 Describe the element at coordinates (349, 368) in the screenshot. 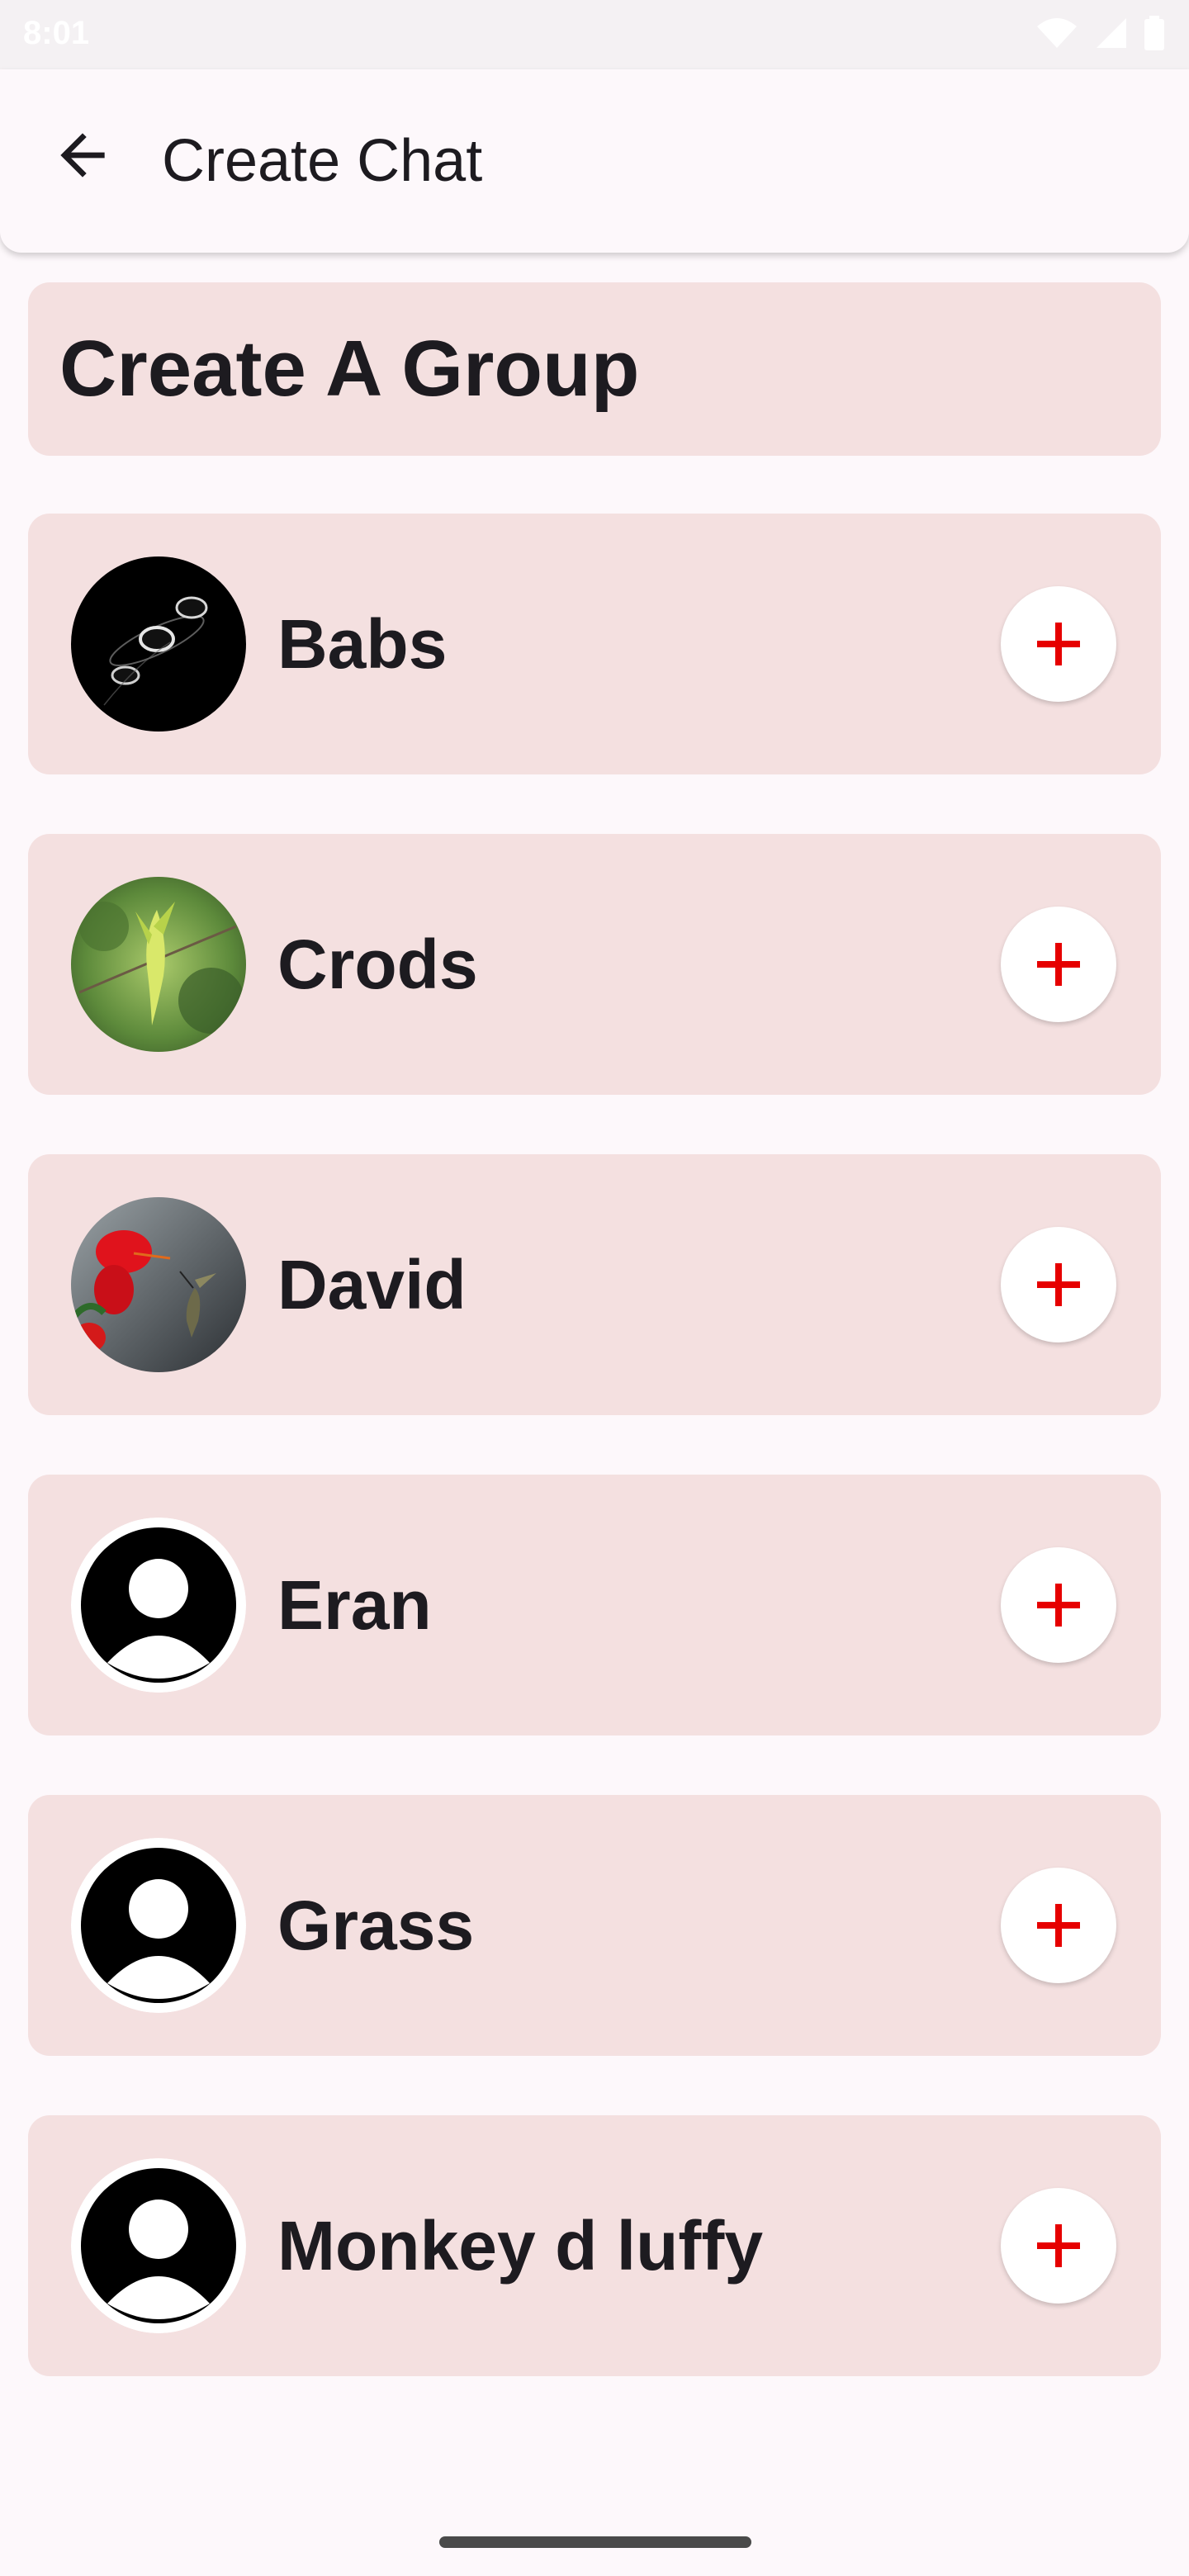

I see `create-group-title: Create A Group` at that location.